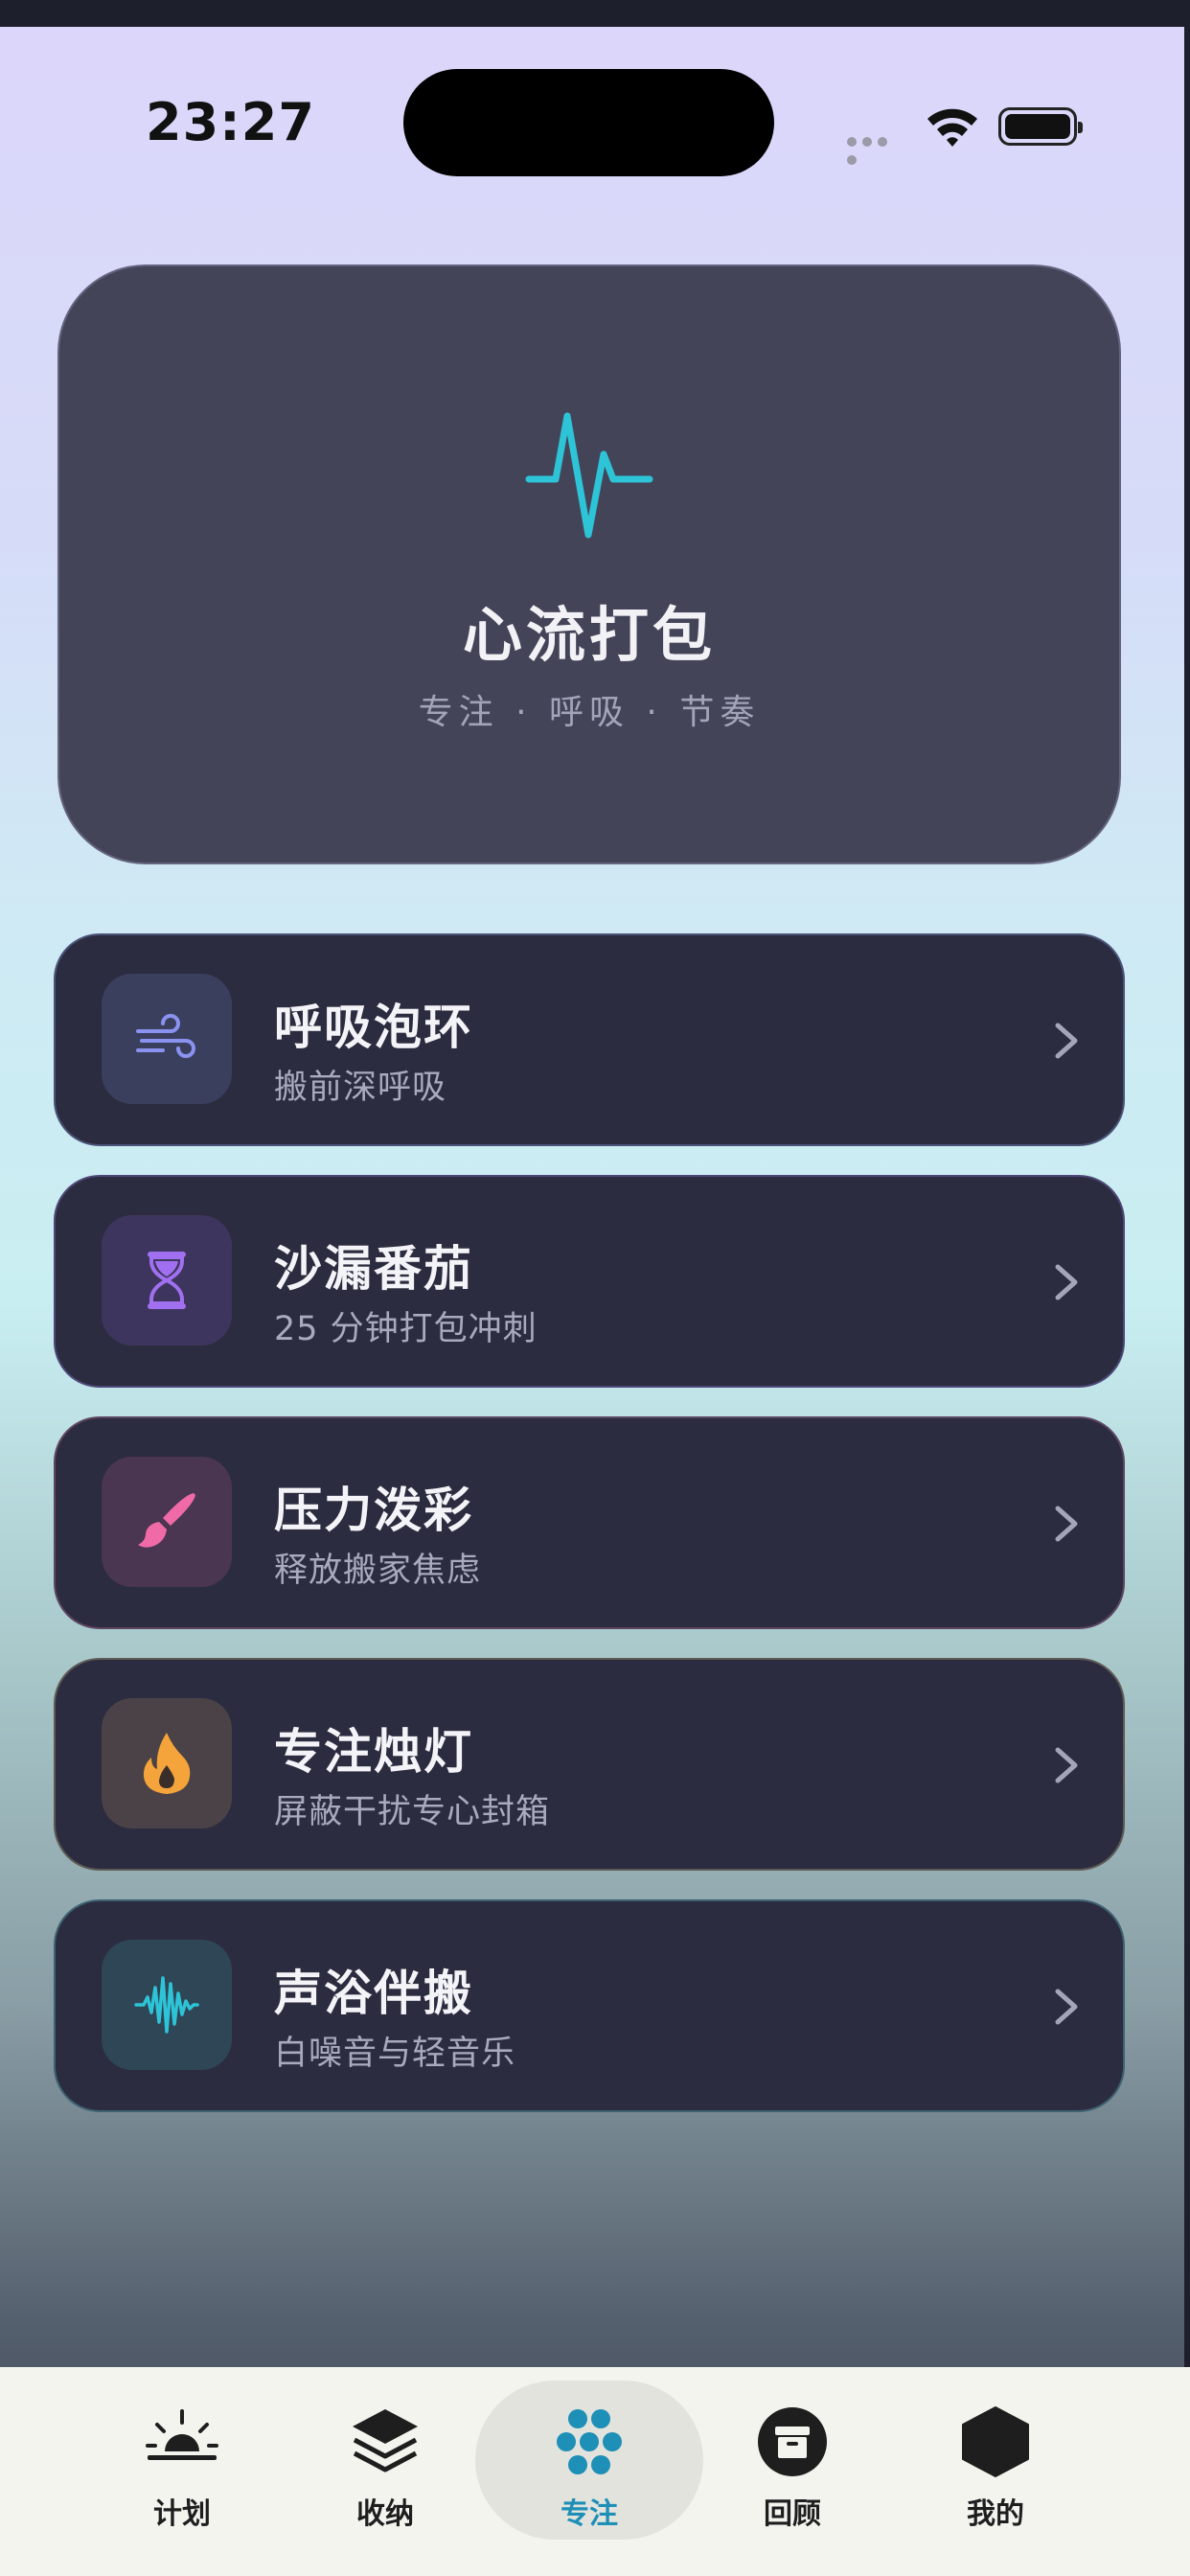 The image size is (1190, 2576). I want to click on card-subtitle: 释放搬家焦虑, so click(378, 1571).